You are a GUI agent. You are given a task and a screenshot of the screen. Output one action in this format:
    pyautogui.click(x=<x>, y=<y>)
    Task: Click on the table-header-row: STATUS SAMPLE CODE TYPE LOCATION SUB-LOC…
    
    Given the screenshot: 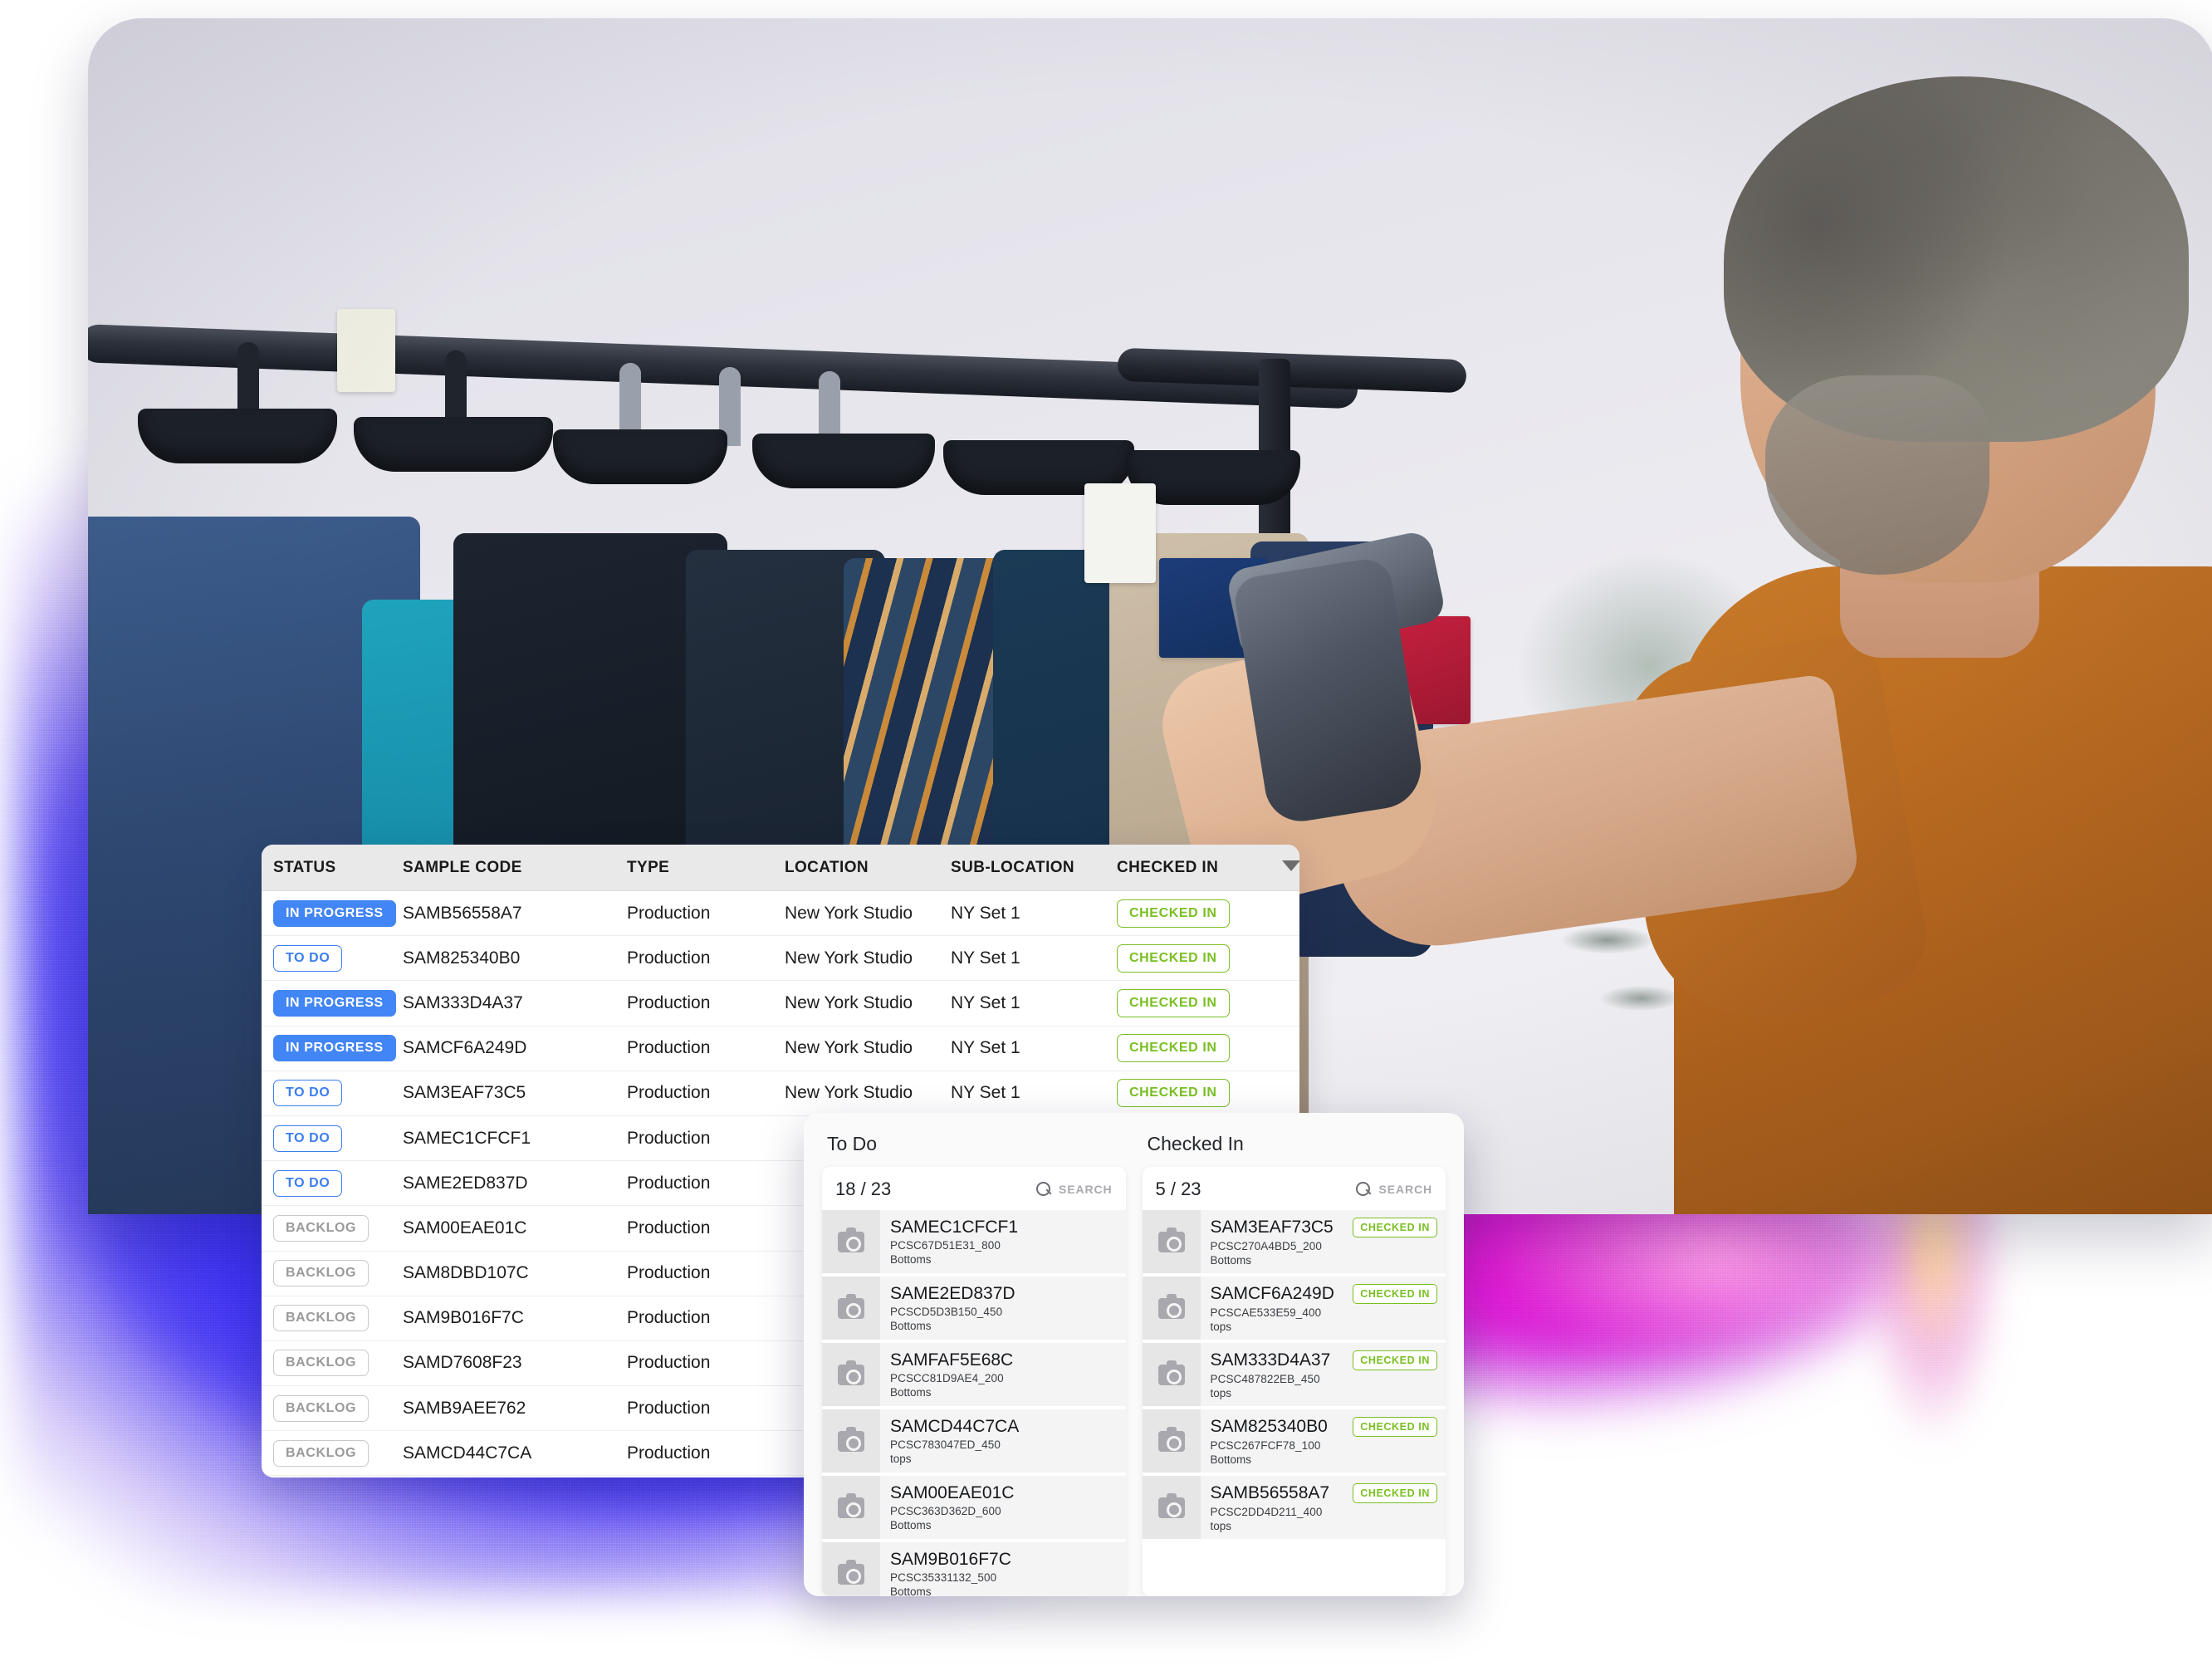 What is the action you would take?
    pyautogui.click(x=780, y=868)
    